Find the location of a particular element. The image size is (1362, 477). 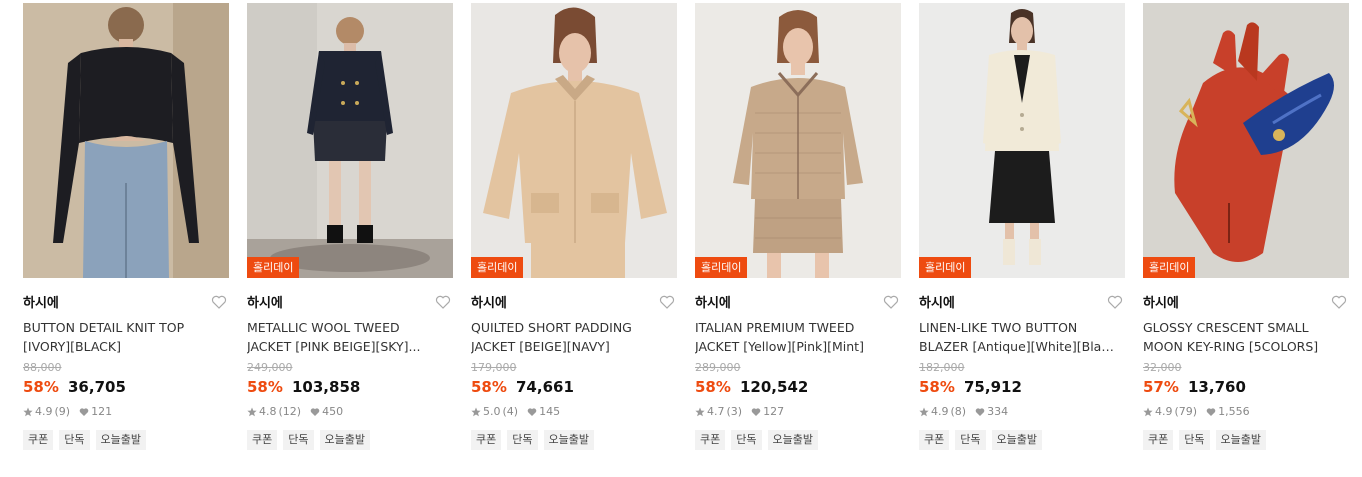

like-count: 1,556 is located at coordinates (1234, 411).